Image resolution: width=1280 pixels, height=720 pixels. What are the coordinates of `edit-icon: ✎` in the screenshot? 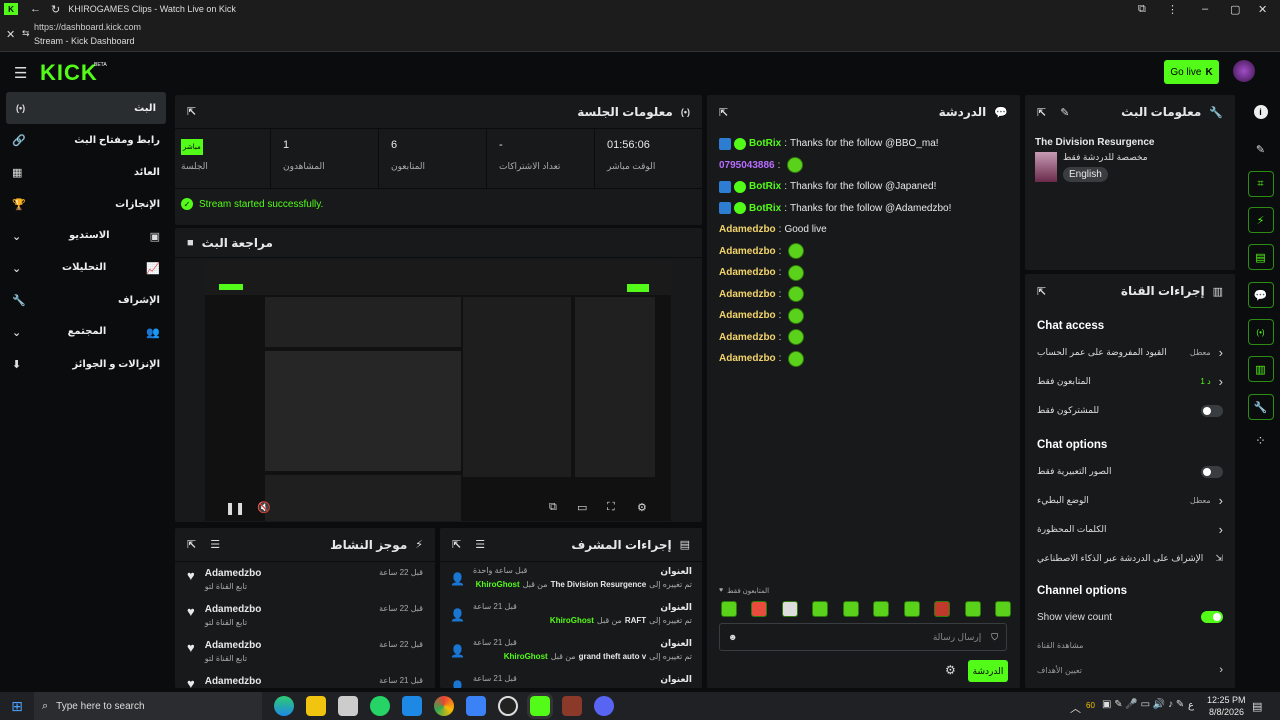 It's located at (1064, 112).